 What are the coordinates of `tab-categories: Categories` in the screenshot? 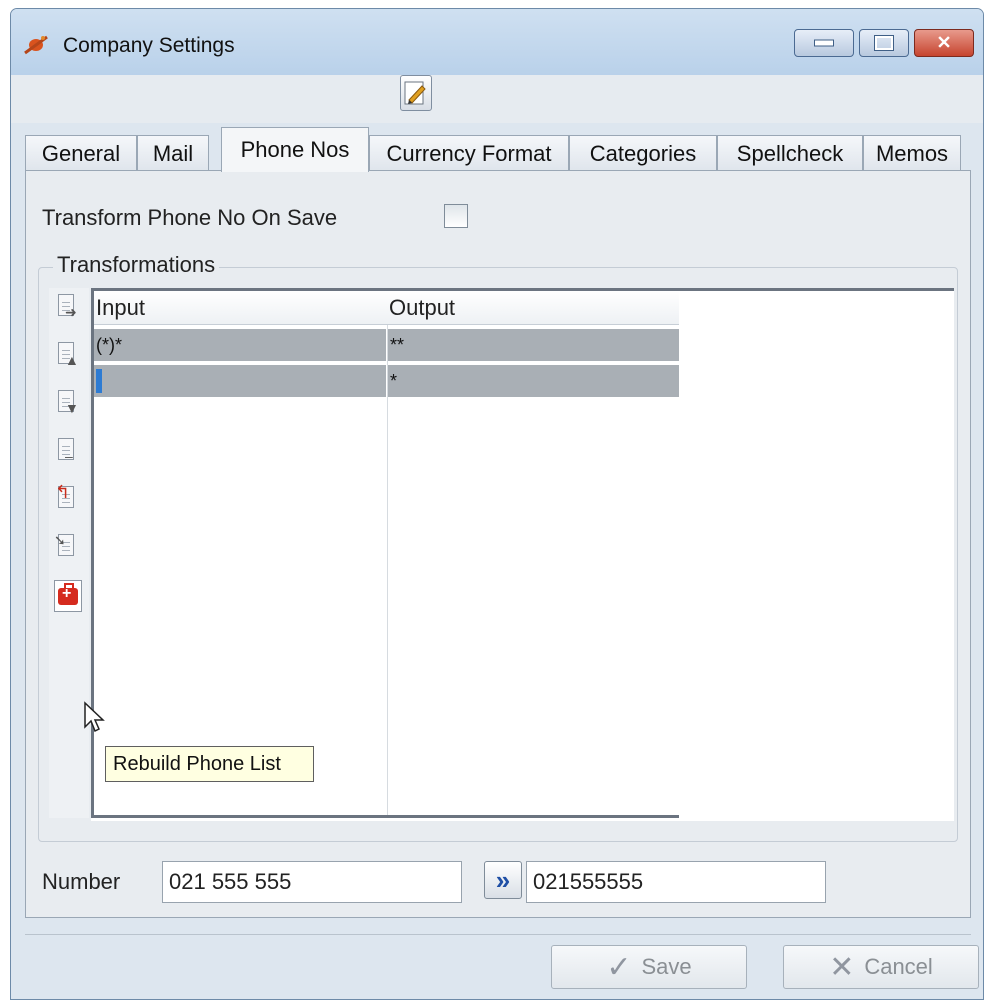 It's located at (643, 153).